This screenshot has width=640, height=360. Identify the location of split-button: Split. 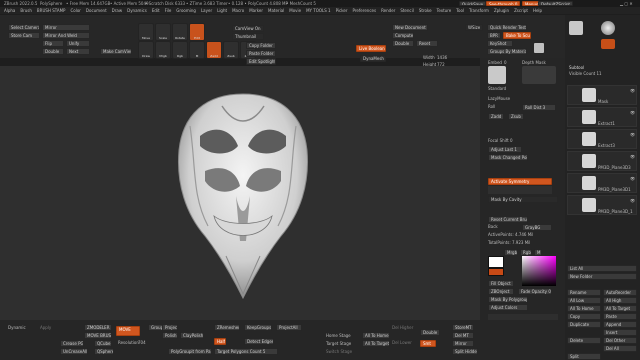
(584, 356).